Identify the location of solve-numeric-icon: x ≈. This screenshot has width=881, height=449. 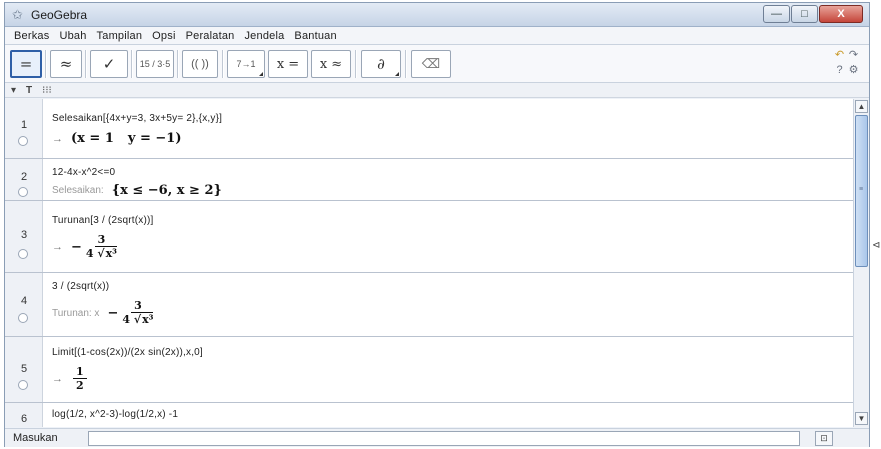
(331, 64).